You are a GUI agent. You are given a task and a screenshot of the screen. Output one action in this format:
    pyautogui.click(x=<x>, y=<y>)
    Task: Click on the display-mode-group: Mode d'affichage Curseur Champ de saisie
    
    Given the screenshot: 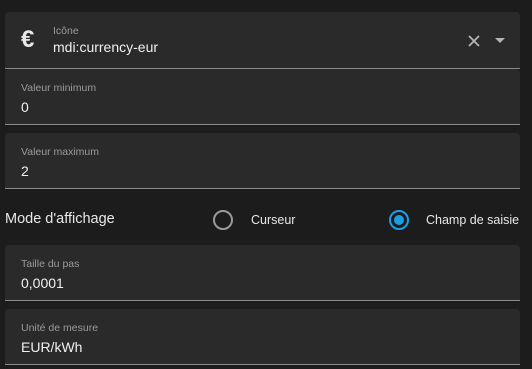 What is the action you would take?
    pyautogui.click(x=266, y=220)
    